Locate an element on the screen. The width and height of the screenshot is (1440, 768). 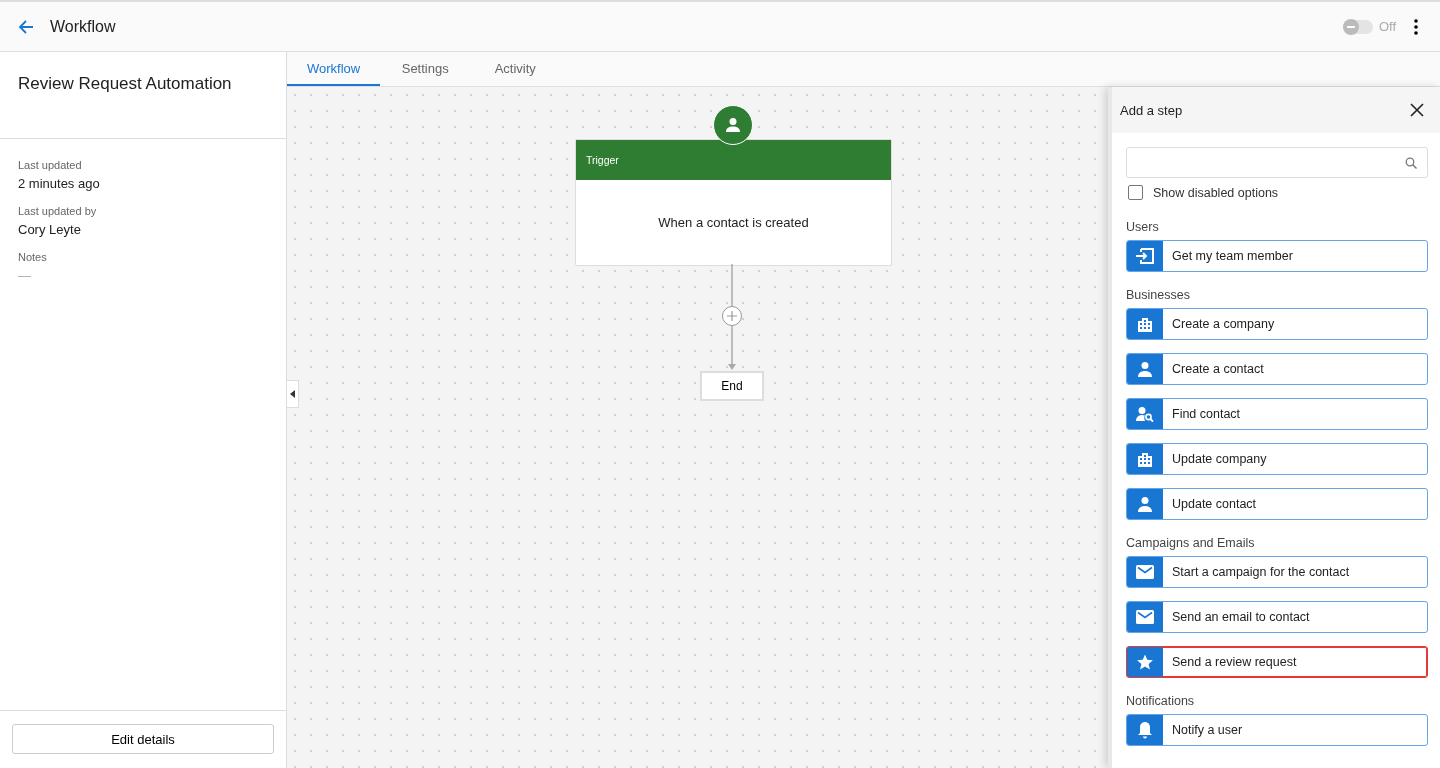
step-option: Create a contact is located at coordinates (1277, 369).